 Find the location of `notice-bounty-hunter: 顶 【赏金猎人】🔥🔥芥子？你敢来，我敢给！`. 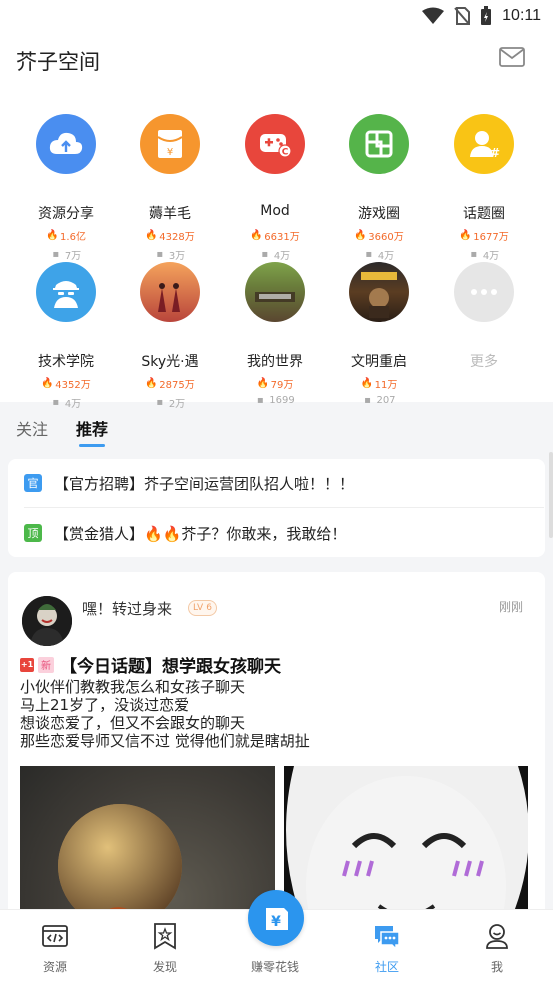

notice-bounty-hunter: 顶 【赏金猎人】🔥🔥芥子？你敢来，我敢给！ is located at coordinates (185, 533).